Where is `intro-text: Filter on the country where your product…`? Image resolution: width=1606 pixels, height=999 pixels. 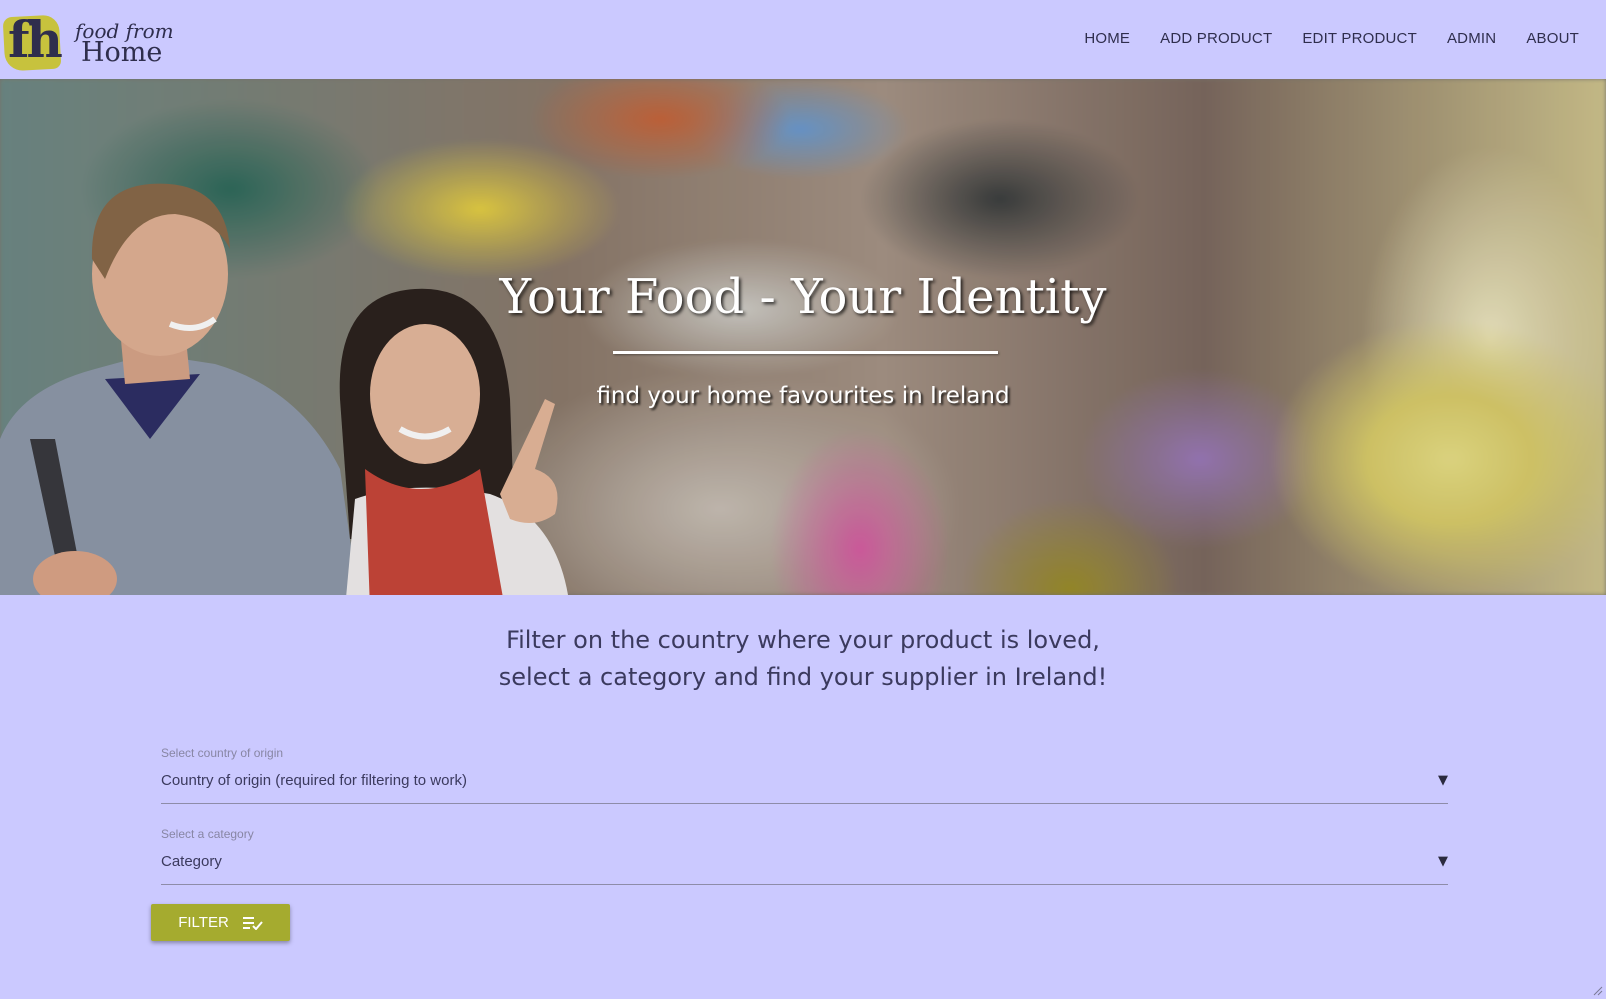
intro-text: Filter on the country where your product… is located at coordinates (803, 659).